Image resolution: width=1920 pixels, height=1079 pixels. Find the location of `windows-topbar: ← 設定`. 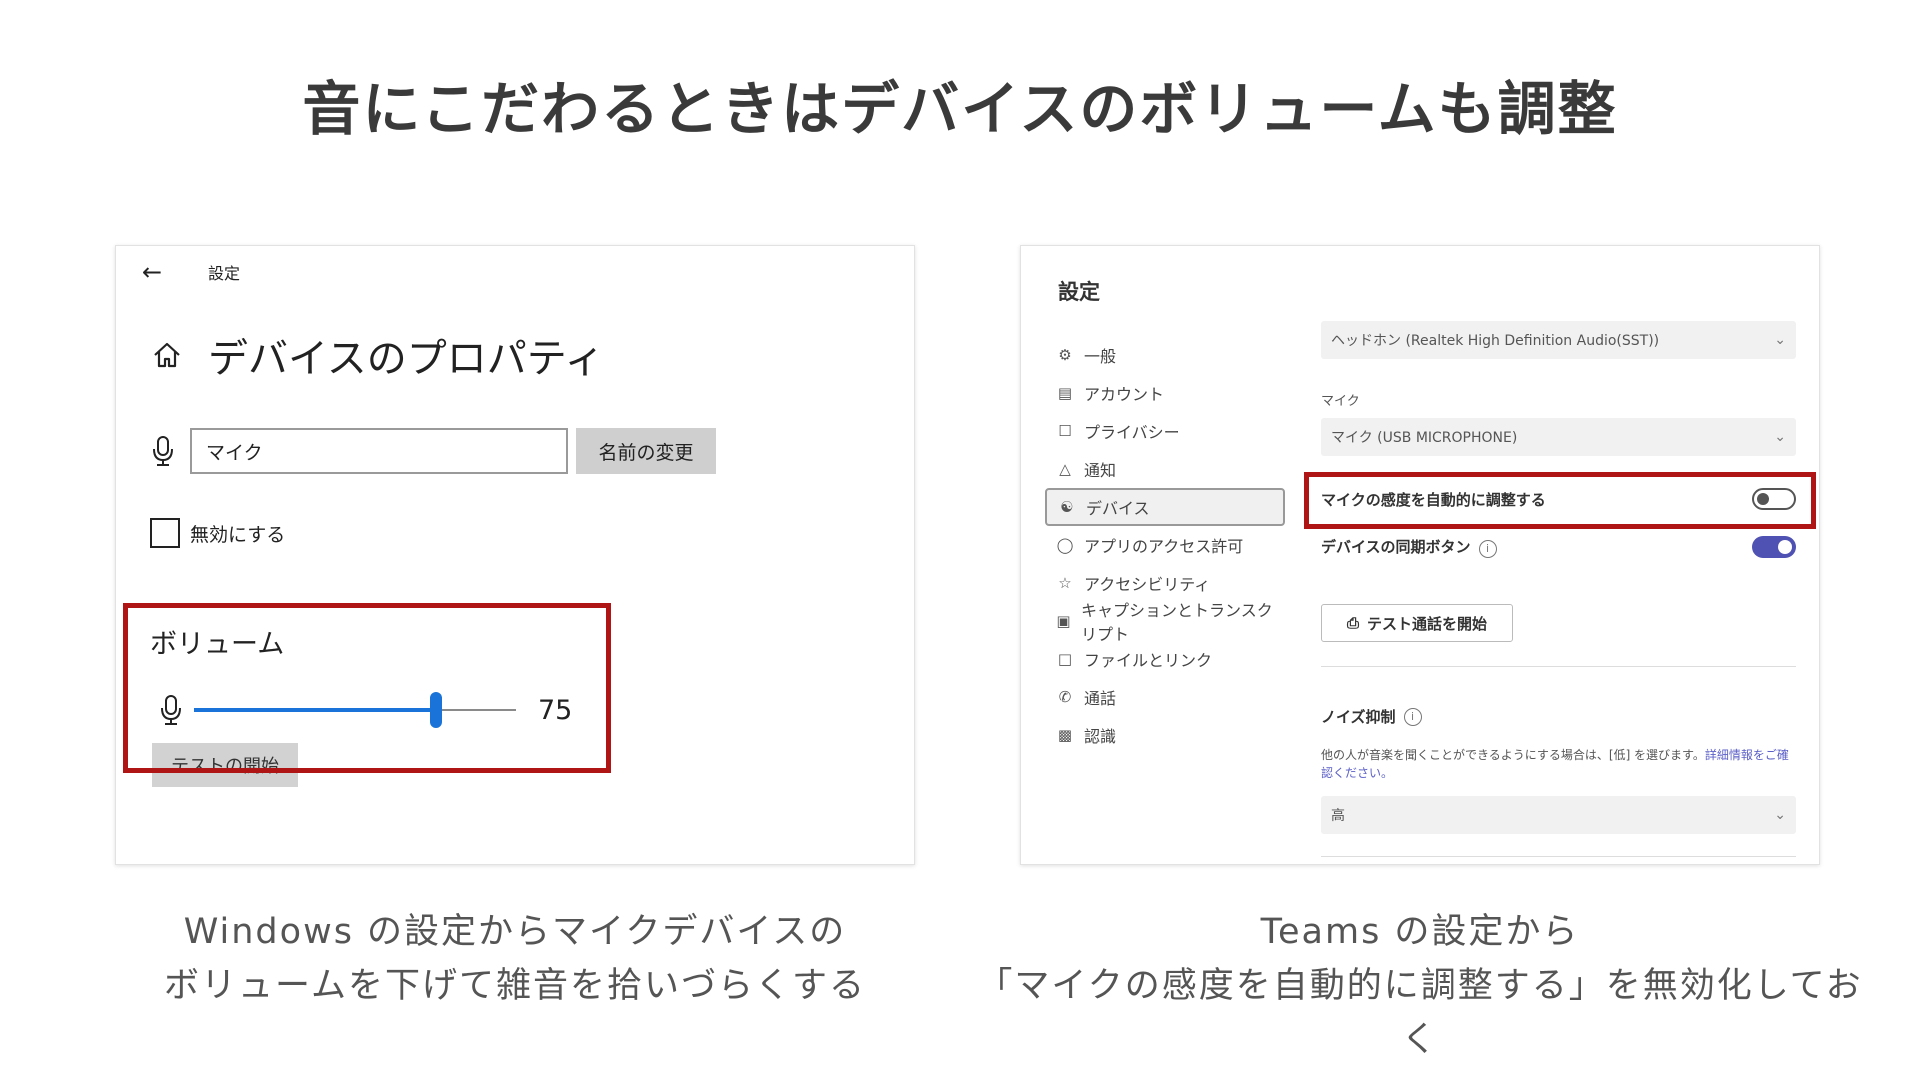

windows-topbar: ← 設定 is located at coordinates (191, 272).